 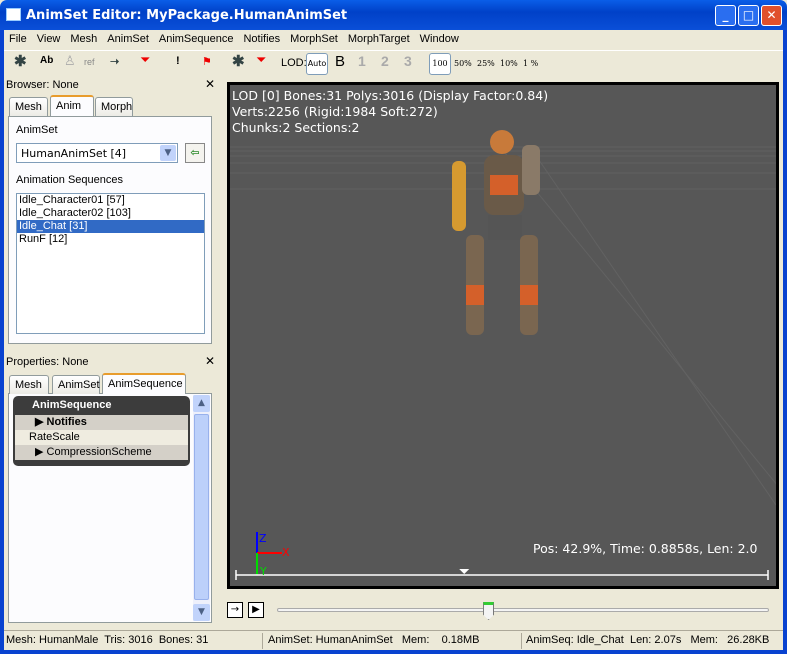 What do you see at coordinates (748, 15) in the screenshot?
I see `maximize-button: □` at bounding box center [748, 15].